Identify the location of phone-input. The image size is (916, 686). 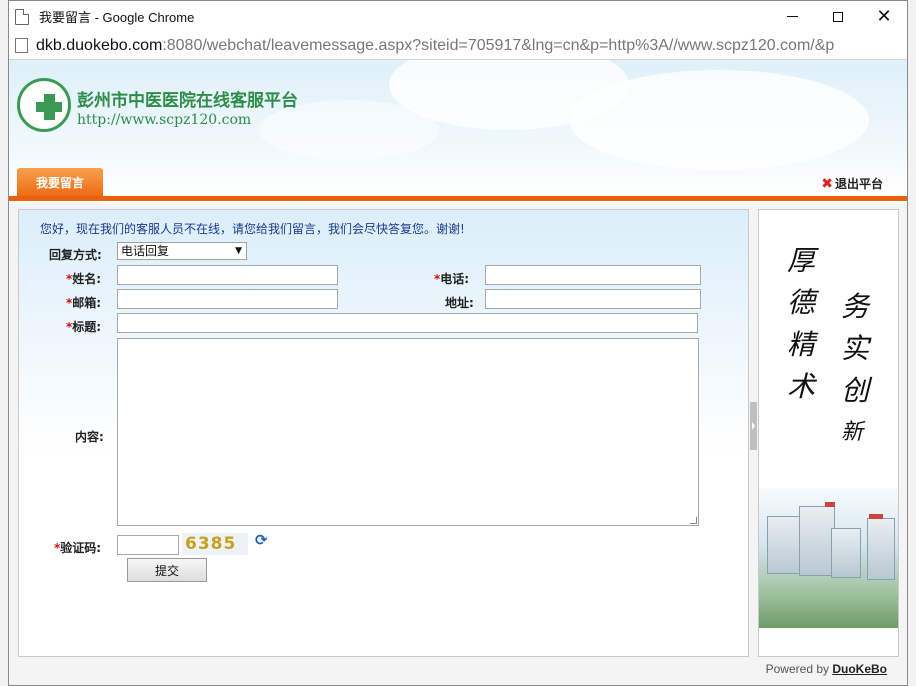
(593, 275).